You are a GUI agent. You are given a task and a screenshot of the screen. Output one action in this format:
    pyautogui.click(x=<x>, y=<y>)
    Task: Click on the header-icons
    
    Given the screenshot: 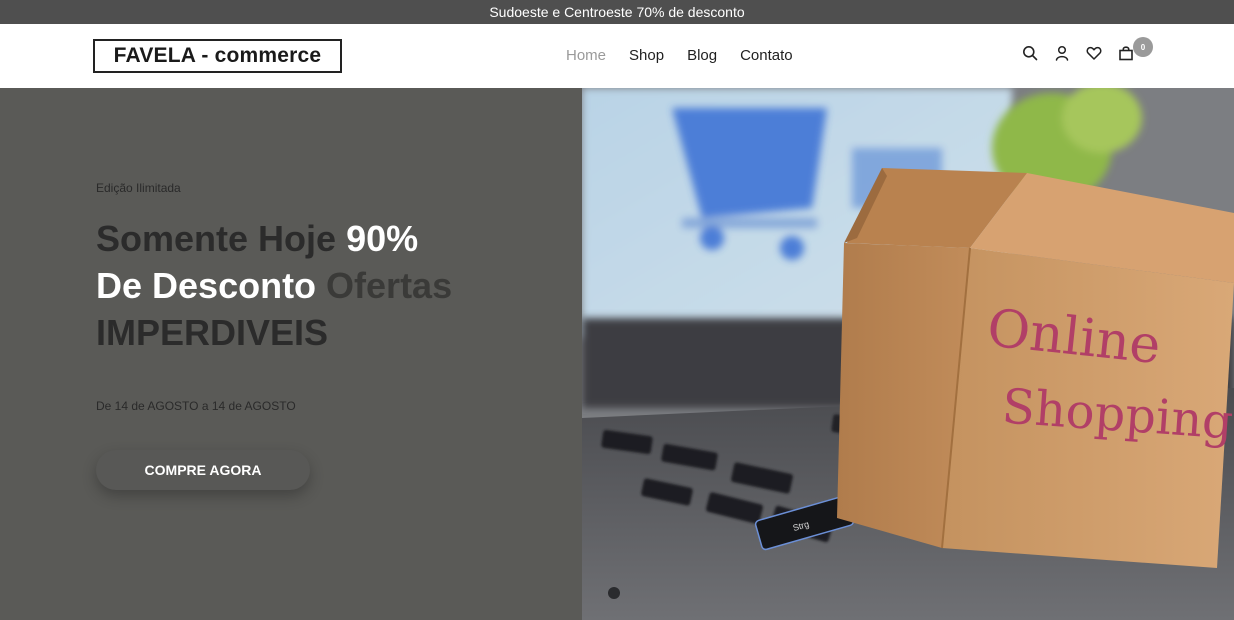 What is the action you would take?
    pyautogui.click(x=1086, y=53)
    